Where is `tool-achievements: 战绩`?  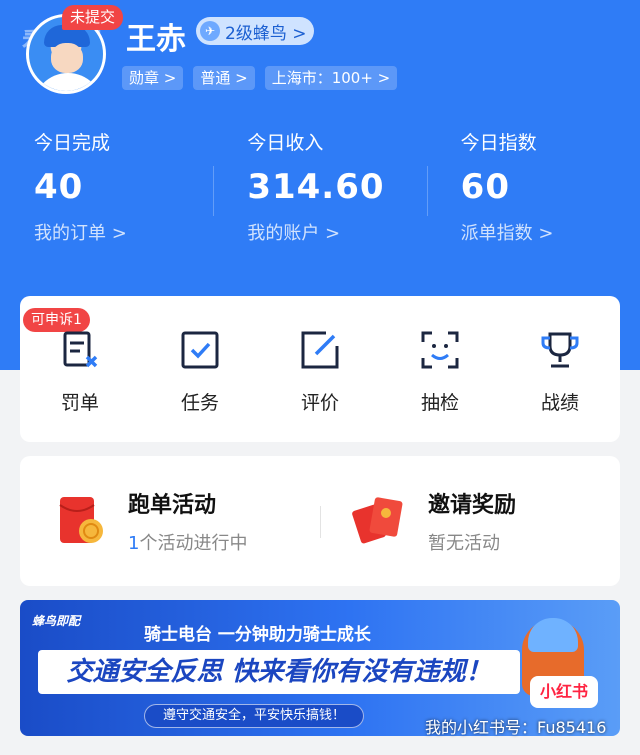
tool-achievements: 战绩 is located at coordinates (560, 386).